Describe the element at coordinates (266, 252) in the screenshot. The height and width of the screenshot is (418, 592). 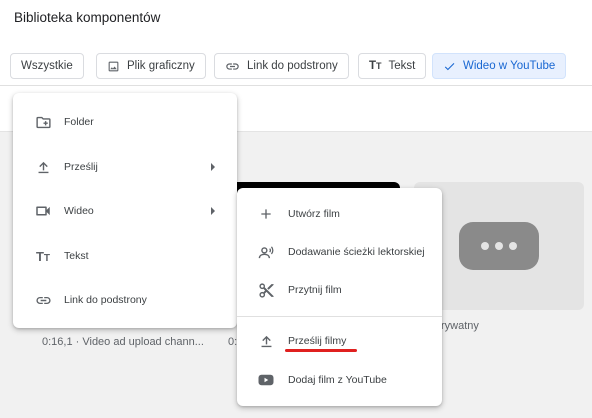
I see `voiceover-icon` at that location.